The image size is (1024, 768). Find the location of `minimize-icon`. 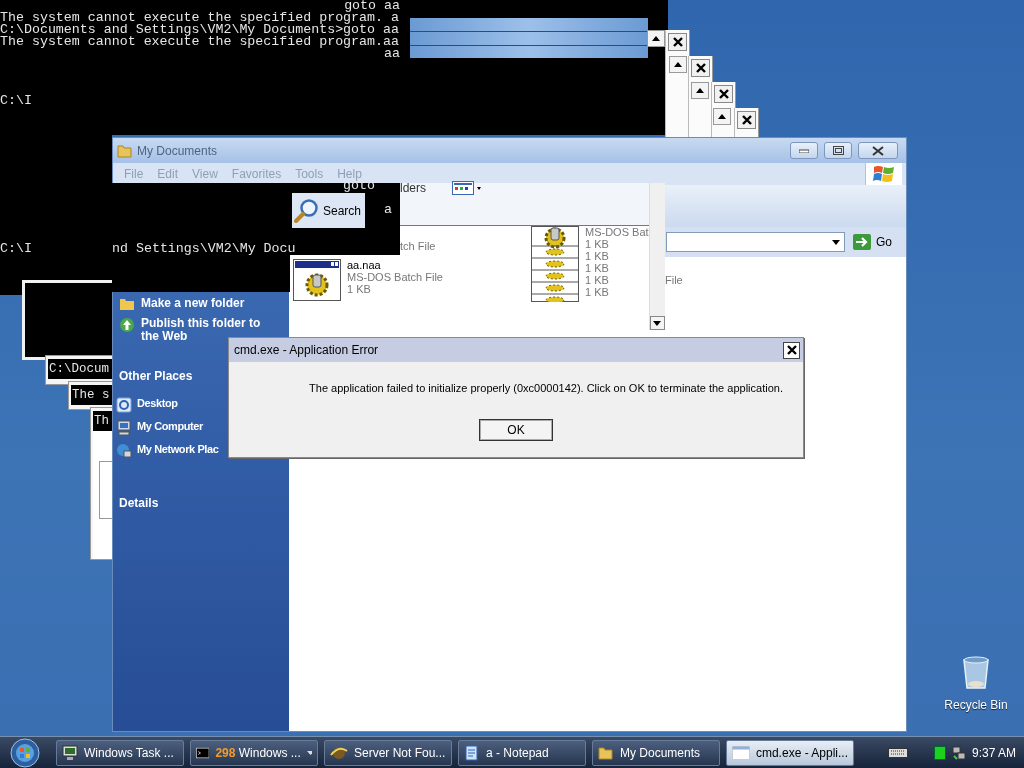

minimize-icon is located at coordinates (804, 150).